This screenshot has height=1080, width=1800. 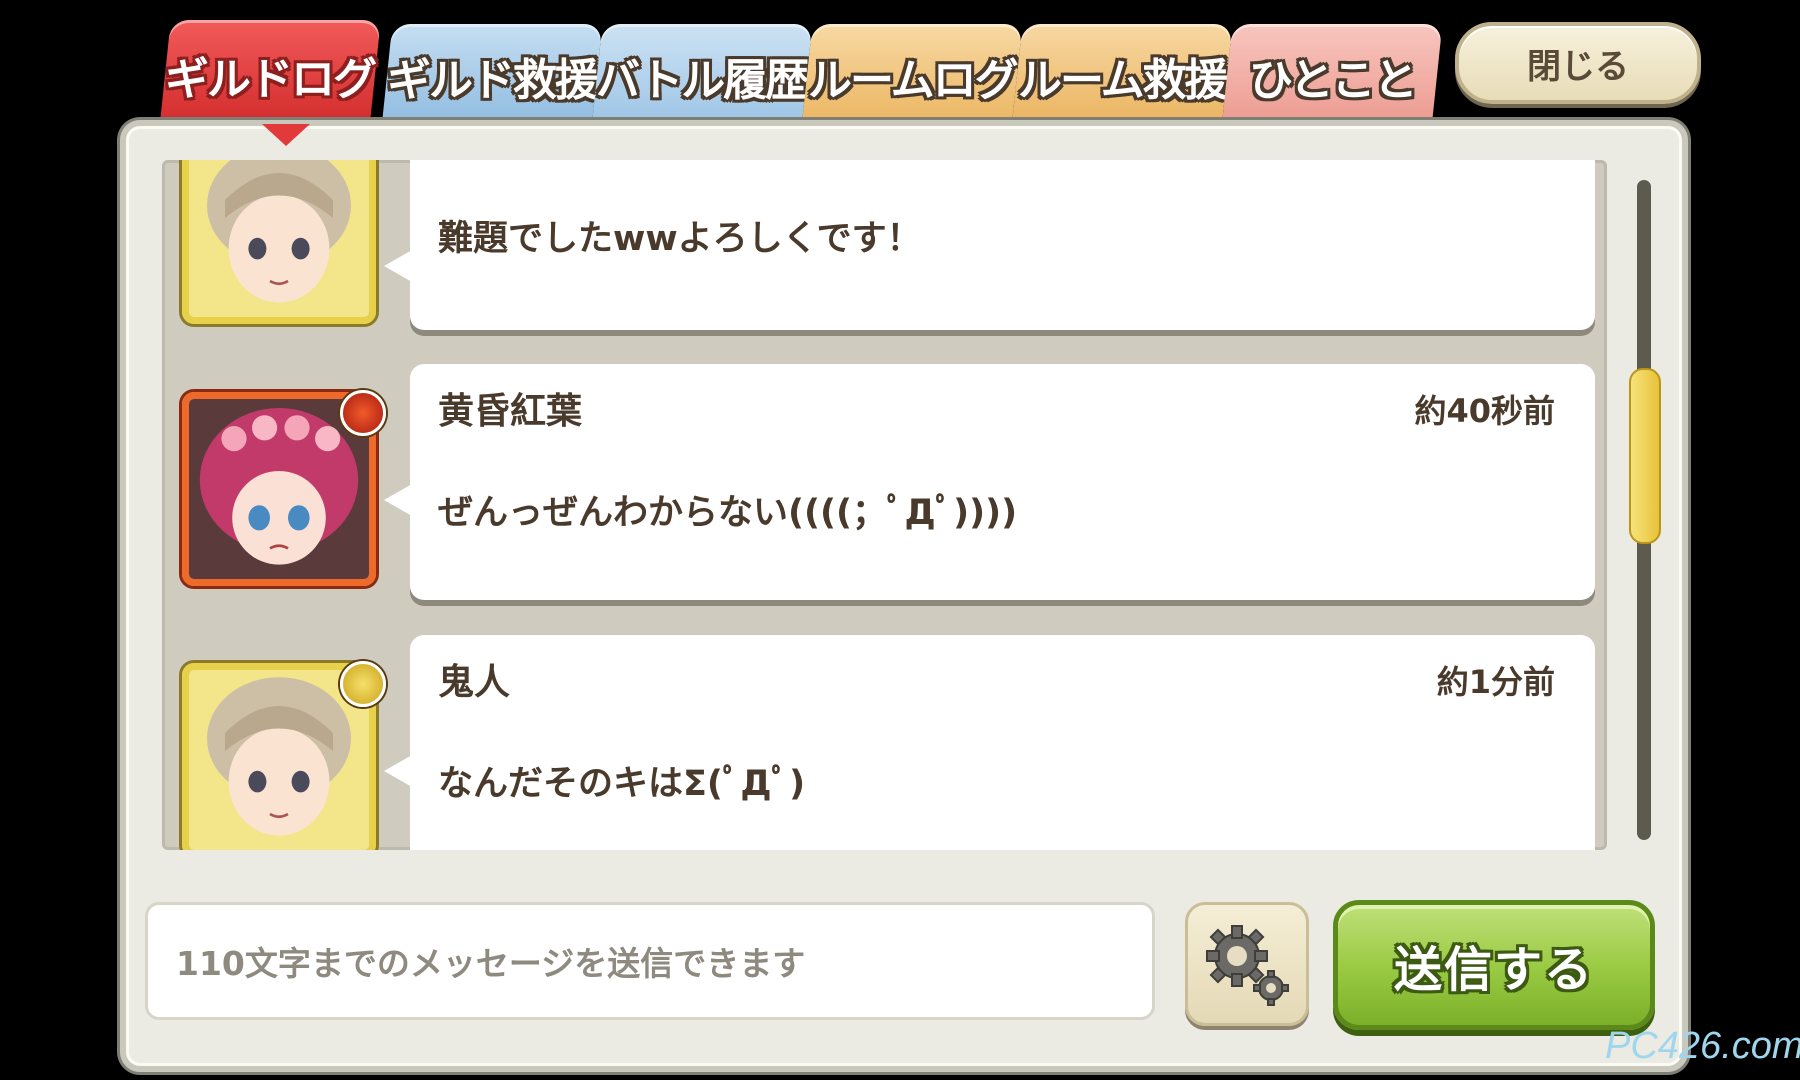 I want to click on gear-icon, so click(x=1247, y=965).